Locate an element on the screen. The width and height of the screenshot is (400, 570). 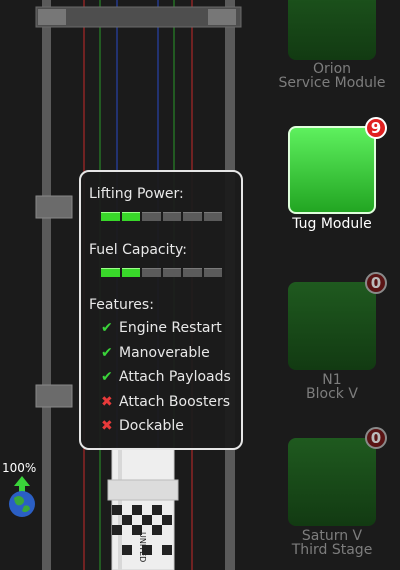
feature-item: ✔ Manoverable is located at coordinates (155, 353).